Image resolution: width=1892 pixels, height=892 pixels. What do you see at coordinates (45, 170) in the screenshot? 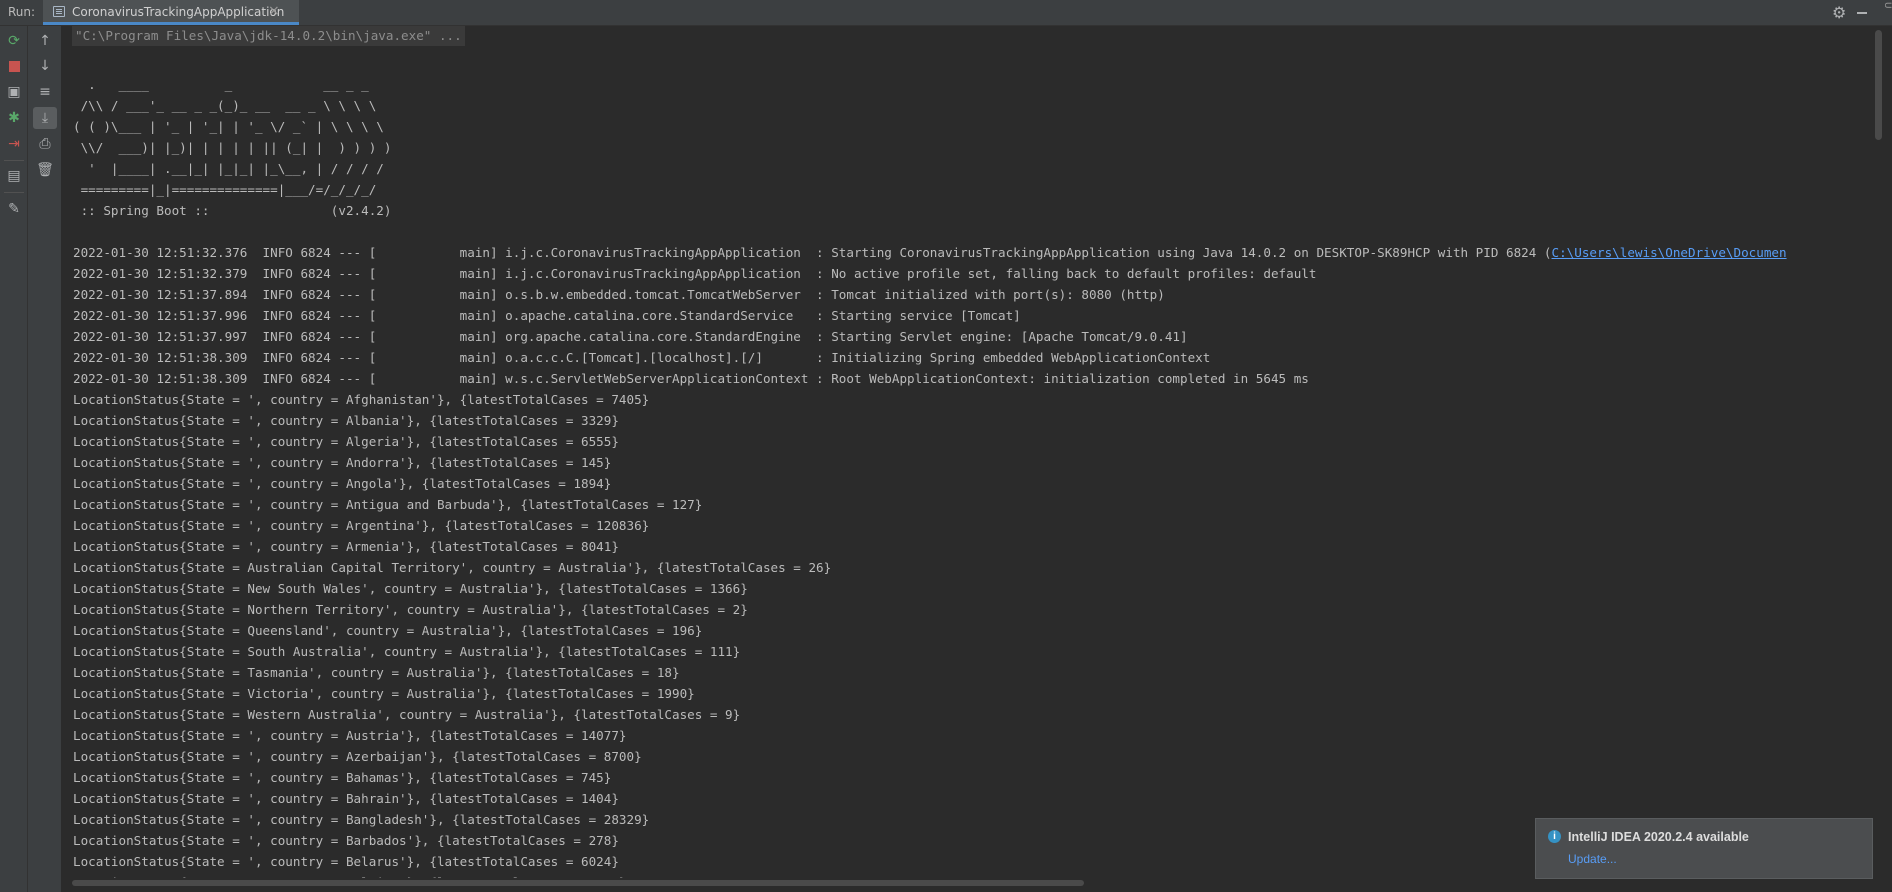
I see `trash-icon: 🗑` at bounding box center [45, 170].